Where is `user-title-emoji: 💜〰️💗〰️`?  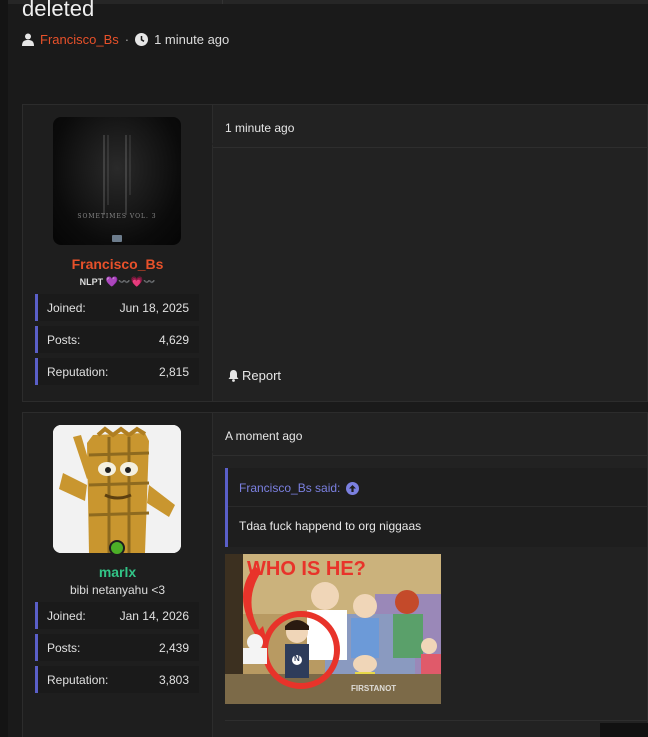
user-title-emoji: 💜〰️💗〰️ is located at coordinates (130, 282).